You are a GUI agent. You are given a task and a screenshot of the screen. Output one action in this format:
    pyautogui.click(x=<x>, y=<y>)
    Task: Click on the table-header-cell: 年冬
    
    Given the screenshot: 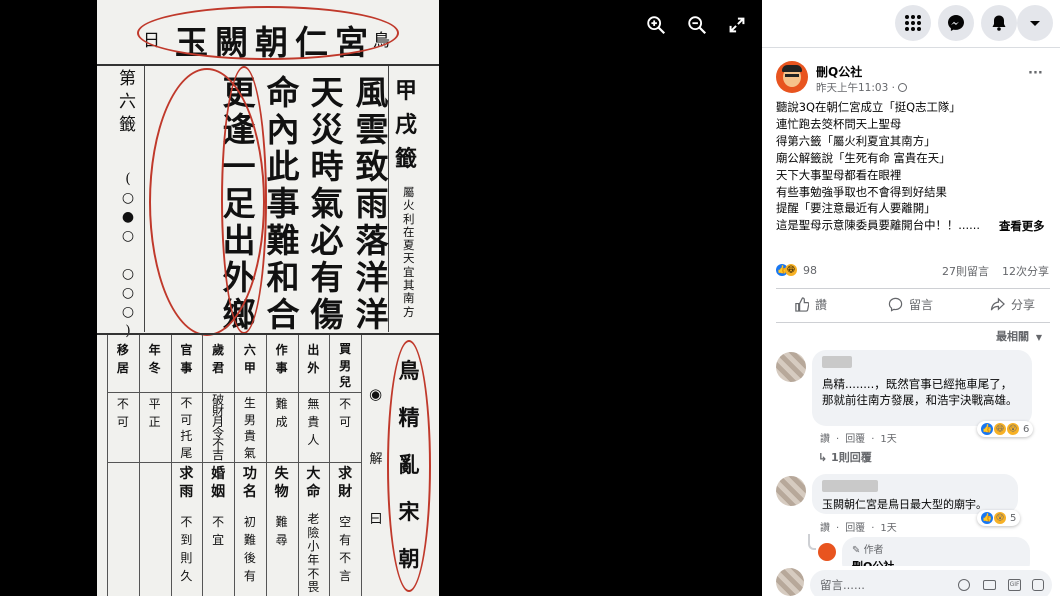 What is the action you would take?
    pyautogui.click(x=154, y=359)
    